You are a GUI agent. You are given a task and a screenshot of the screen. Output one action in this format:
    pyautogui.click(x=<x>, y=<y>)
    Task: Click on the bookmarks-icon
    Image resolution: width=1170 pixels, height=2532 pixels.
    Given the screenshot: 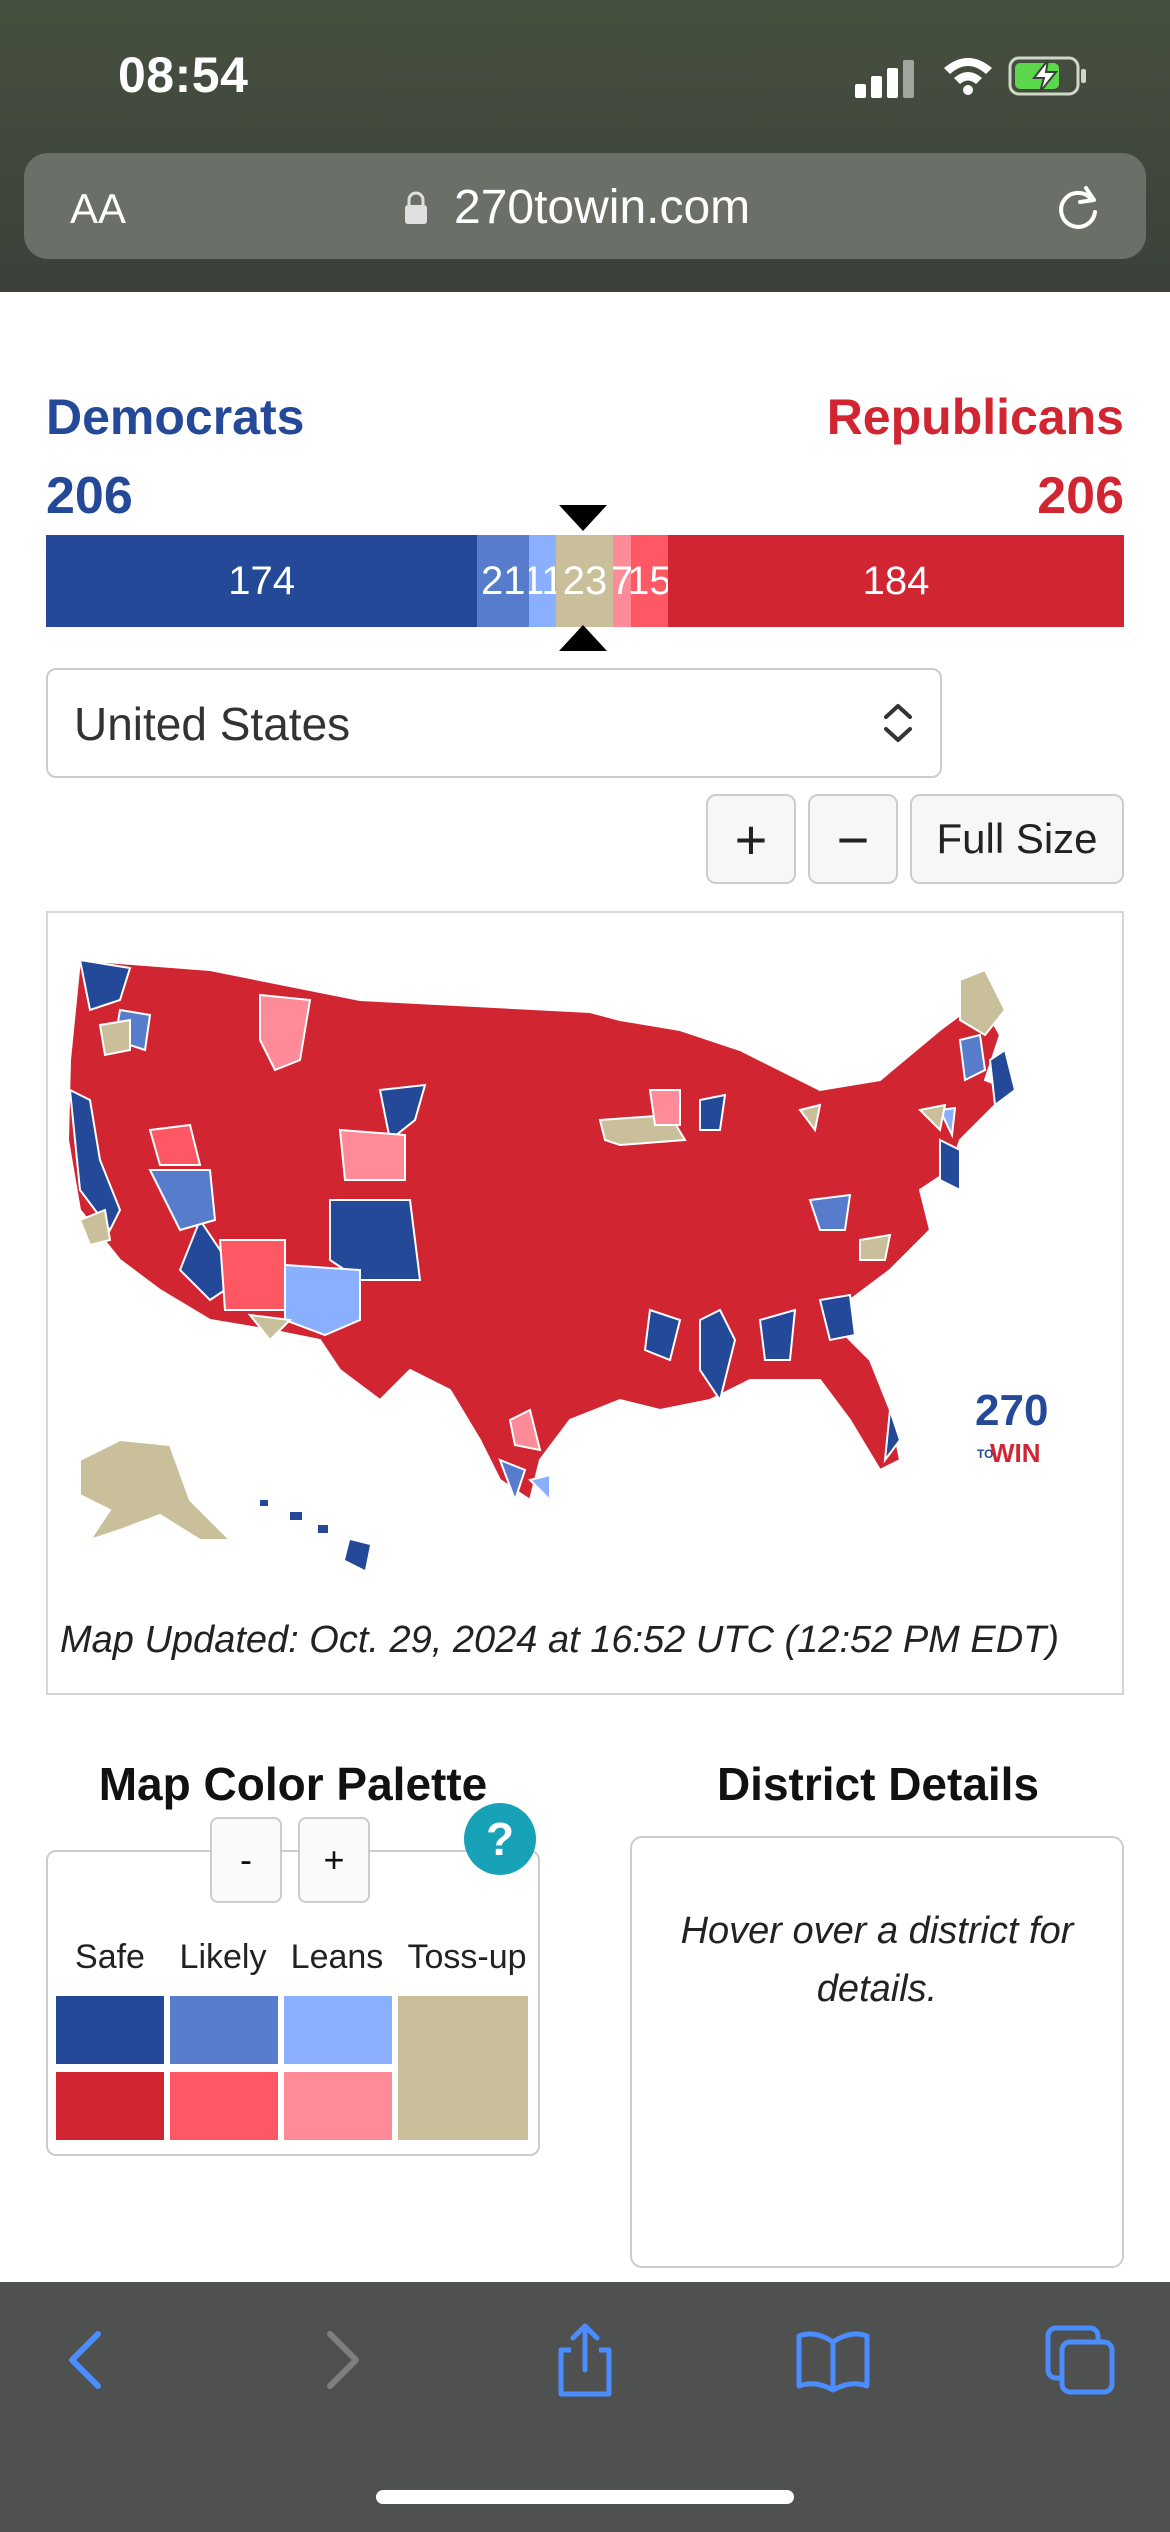 What is the action you would take?
    pyautogui.click(x=833, y=2360)
    